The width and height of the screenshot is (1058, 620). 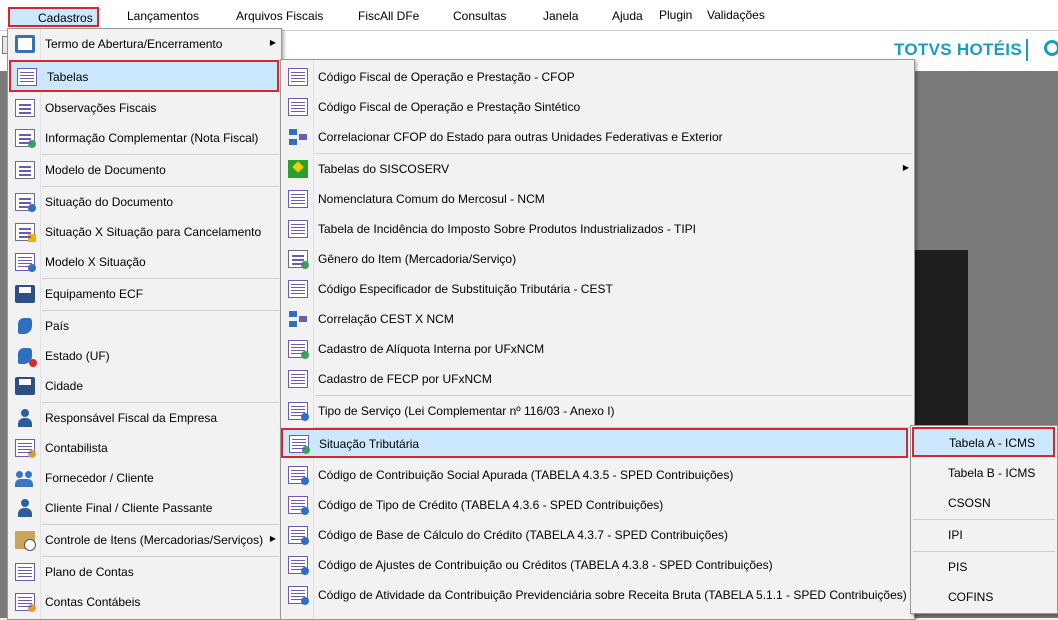 I want to click on sped-icon, so click(x=298, y=535).